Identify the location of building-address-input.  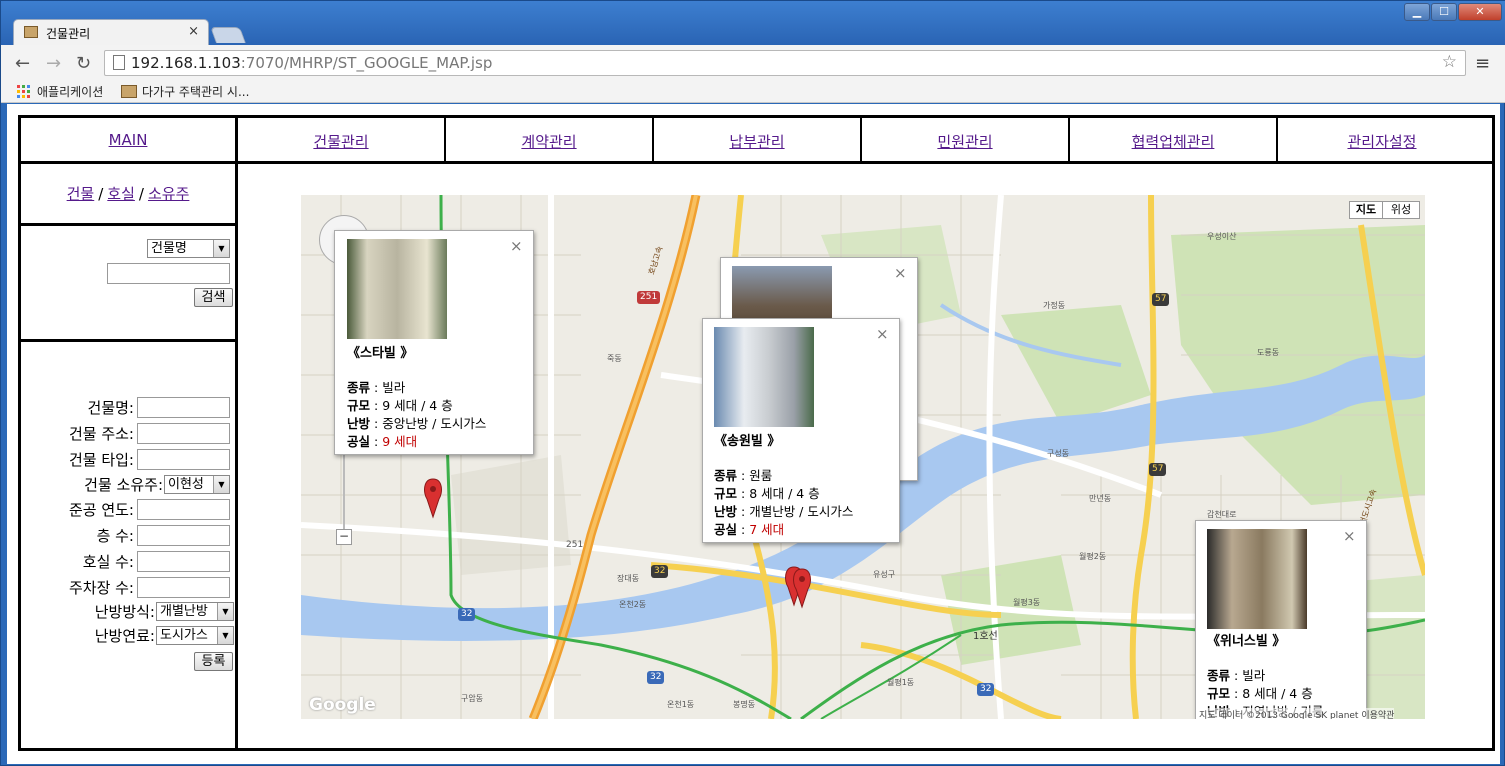
(183, 433).